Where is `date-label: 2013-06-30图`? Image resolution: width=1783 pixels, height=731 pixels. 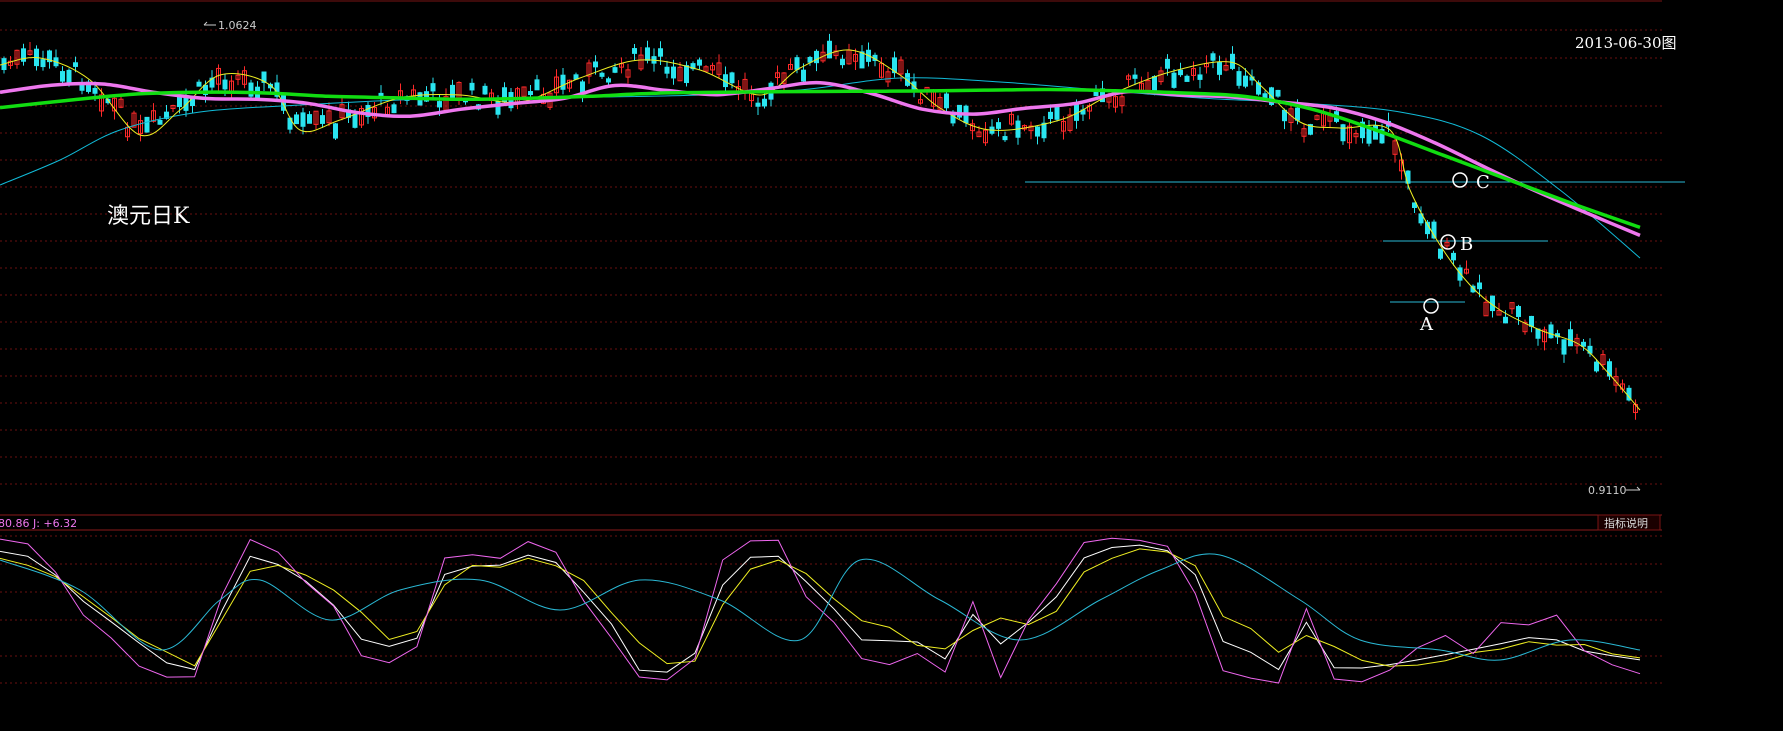 date-label: 2013-06-30图 is located at coordinates (1626, 43).